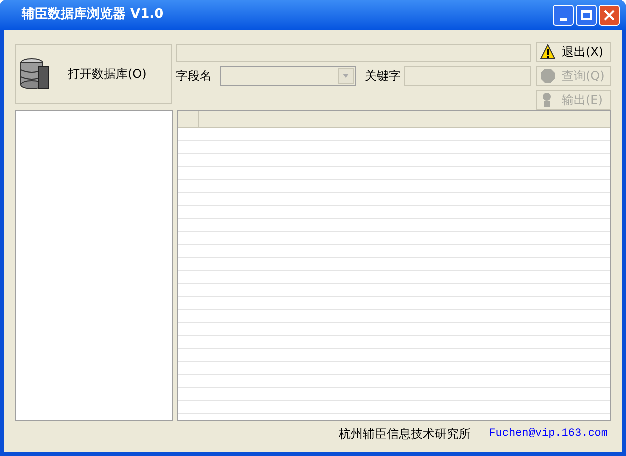 The width and height of the screenshot is (626, 456). What do you see at coordinates (548, 76) in the screenshot?
I see `stop-sign-icon` at bounding box center [548, 76].